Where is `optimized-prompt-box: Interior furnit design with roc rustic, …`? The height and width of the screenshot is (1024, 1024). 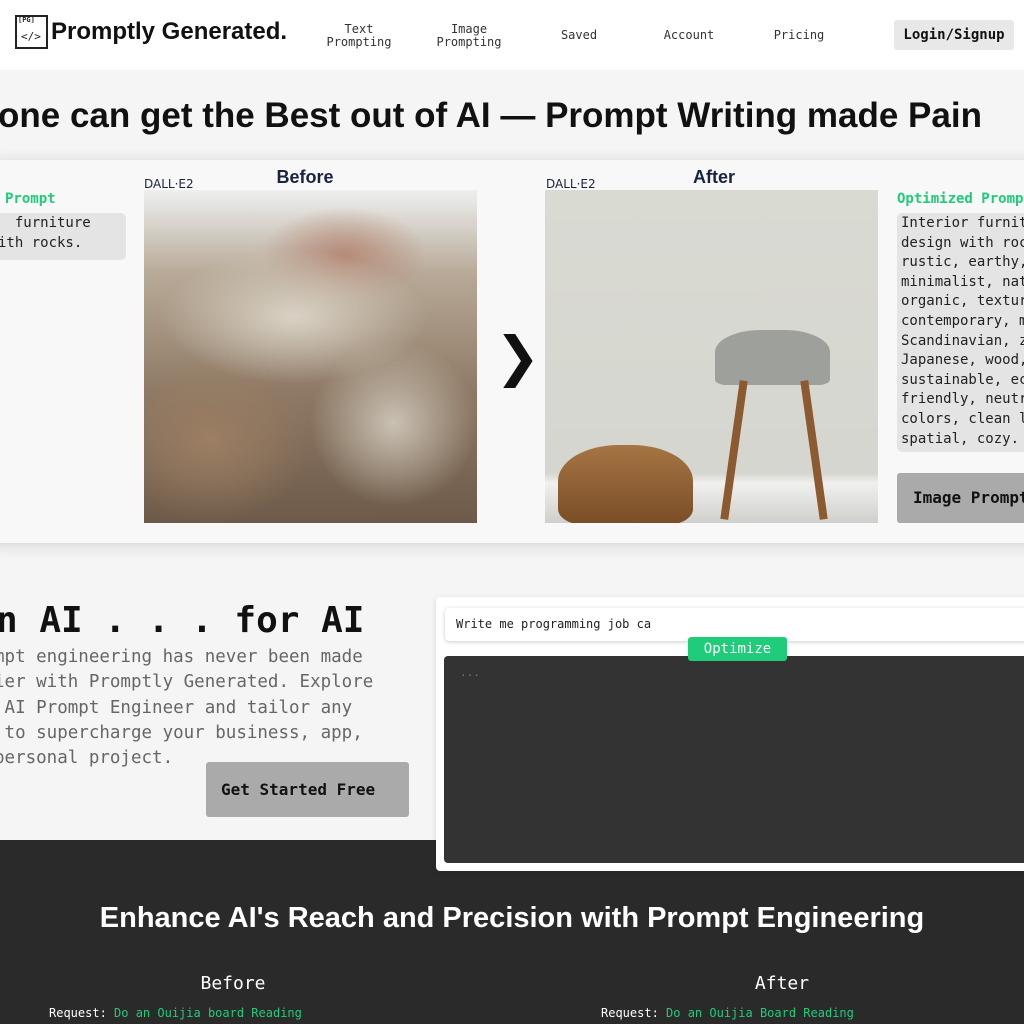 optimized-prompt-box: Interior furnit design with roc rustic, … is located at coordinates (960, 332).